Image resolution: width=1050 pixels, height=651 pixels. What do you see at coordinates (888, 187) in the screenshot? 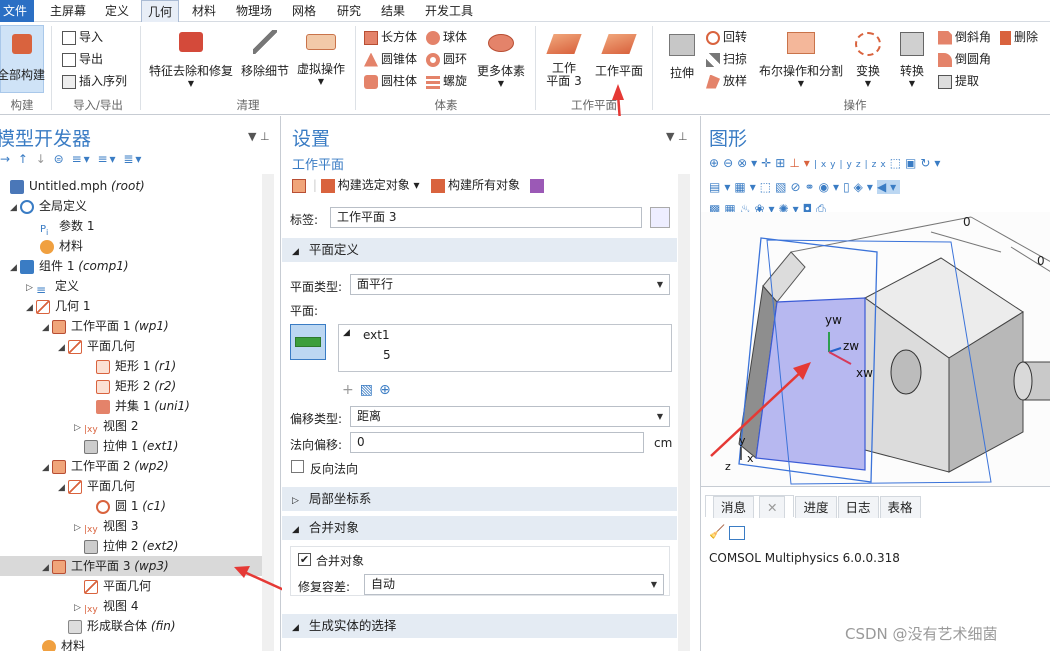
I see `dropdown-icon: ◀▾` at bounding box center [888, 187].